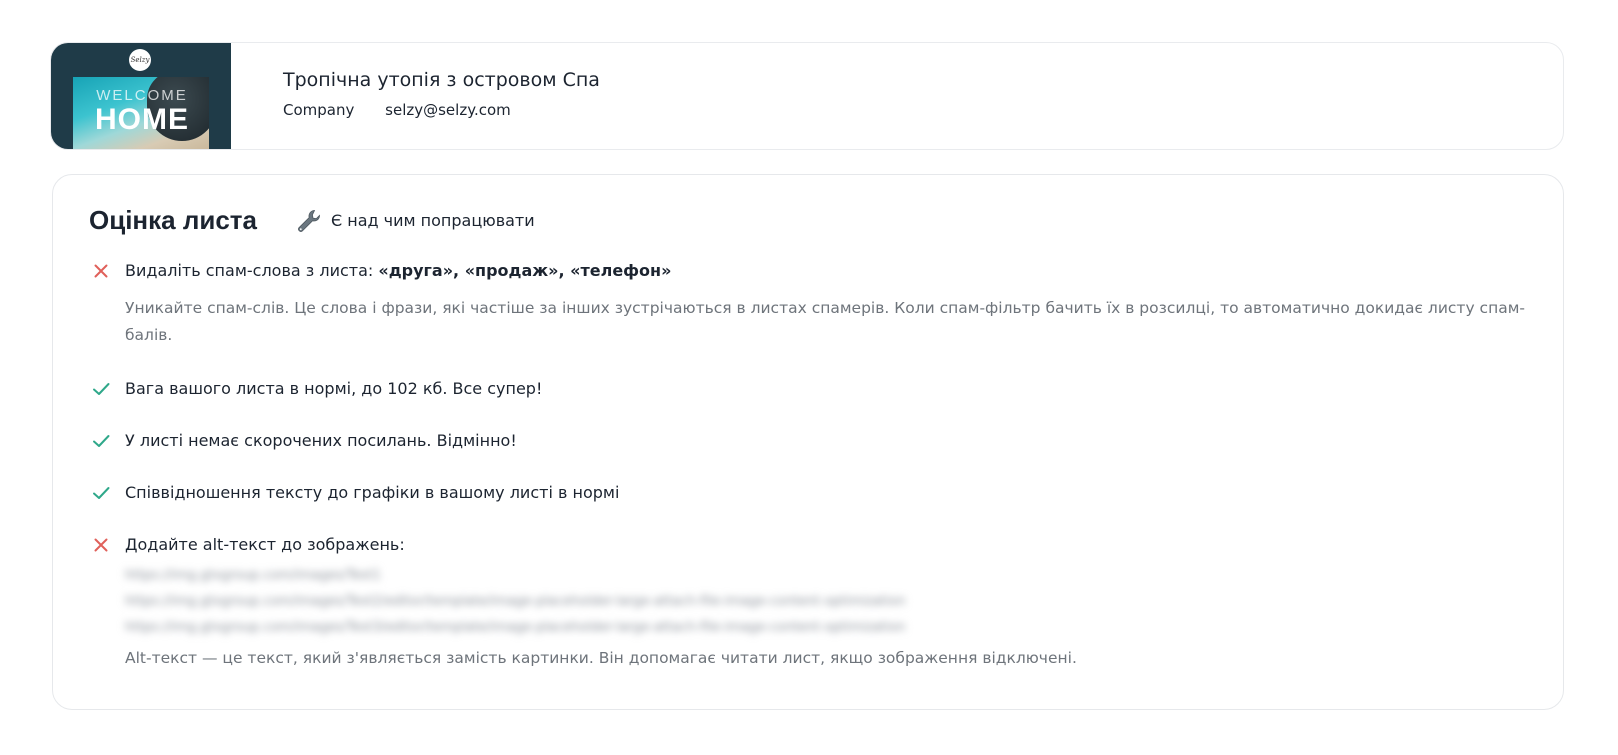  Describe the element at coordinates (525, 270) in the screenshot. I see `spam-words-list: «друга», «продаж», «телефон»` at that location.